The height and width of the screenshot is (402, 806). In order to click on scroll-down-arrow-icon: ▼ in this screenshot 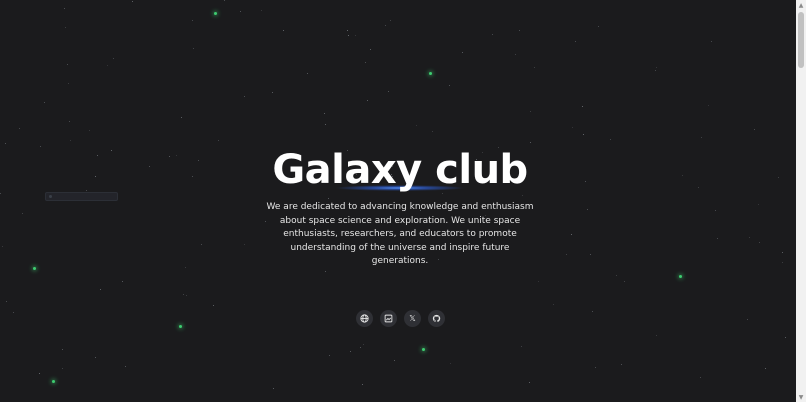, I will do `click(801, 397)`.